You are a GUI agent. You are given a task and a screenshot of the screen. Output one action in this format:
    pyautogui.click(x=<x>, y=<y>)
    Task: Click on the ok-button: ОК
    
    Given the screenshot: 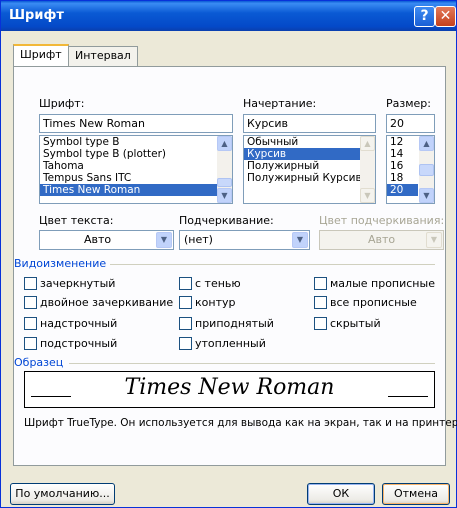 What is the action you would take?
    pyautogui.click(x=341, y=494)
    